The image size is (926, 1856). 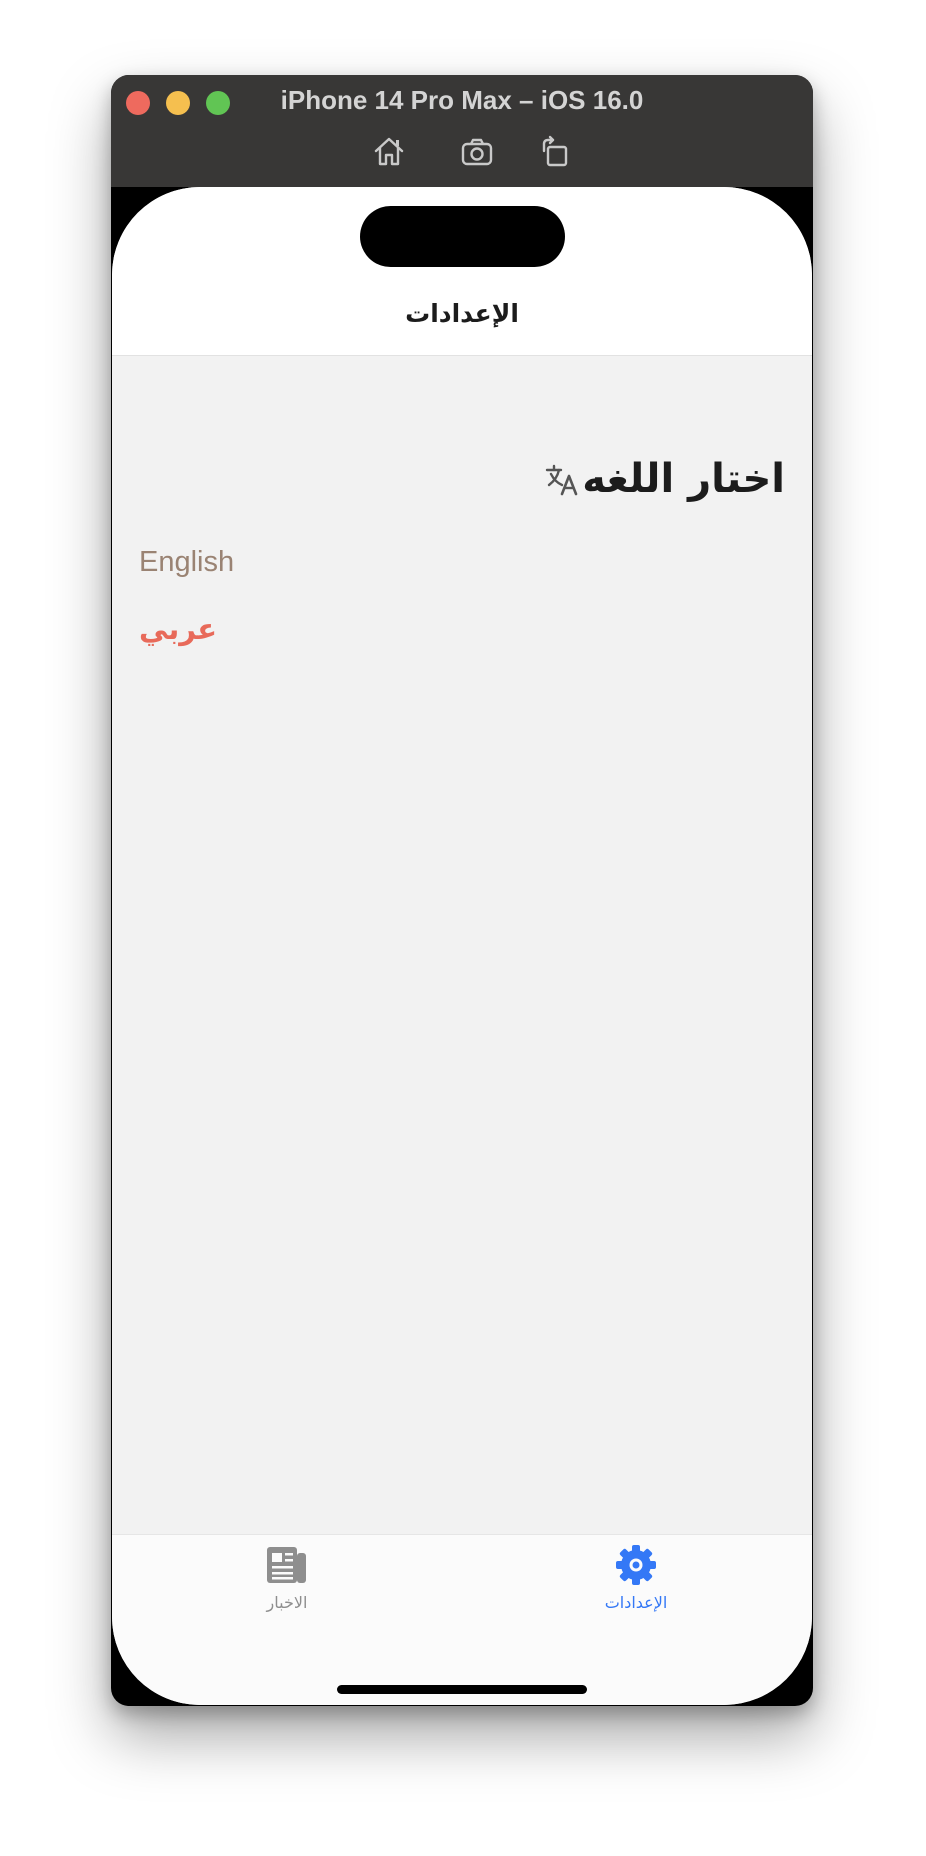 What do you see at coordinates (178, 629) in the screenshot?
I see `language-option-arabic: عربي` at bounding box center [178, 629].